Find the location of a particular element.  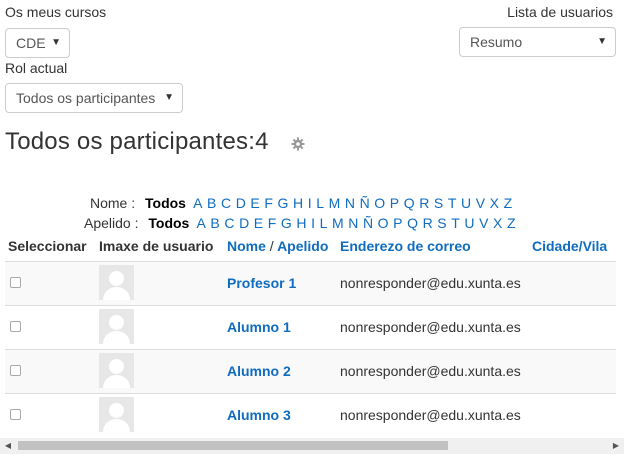

table-row: Alumno 2 nonresponder@edu.xunta.es is located at coordinates (310, 371).